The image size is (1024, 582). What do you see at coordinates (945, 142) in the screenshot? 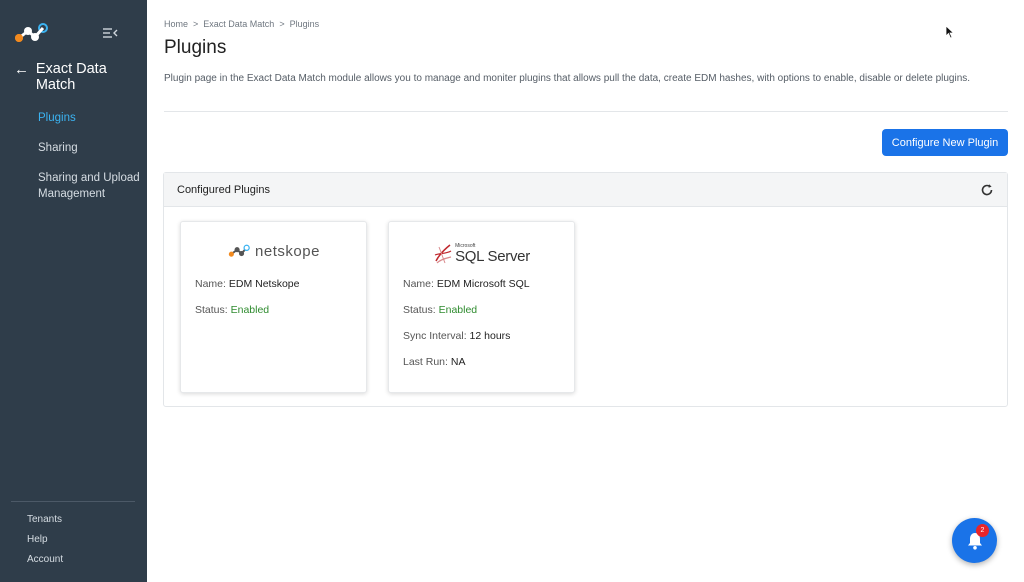
I see `configure-new-plugin-button: Configure New Plugin` at bounding box center [945, 142].